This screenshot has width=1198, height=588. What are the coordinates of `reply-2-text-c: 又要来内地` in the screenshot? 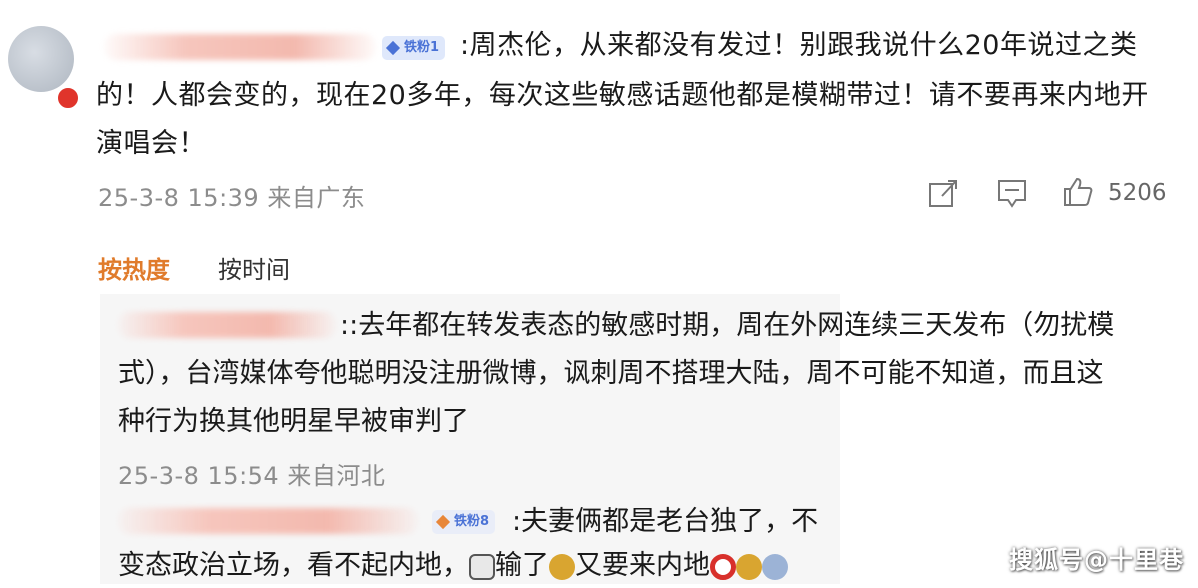 It's located at (642, 565).